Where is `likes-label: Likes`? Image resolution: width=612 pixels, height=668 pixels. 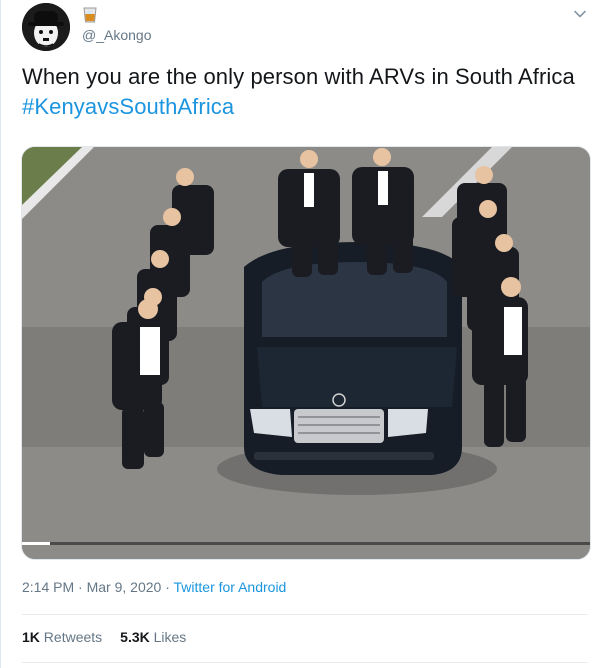
likes-label: Likes is located at coordinates (170, 637).